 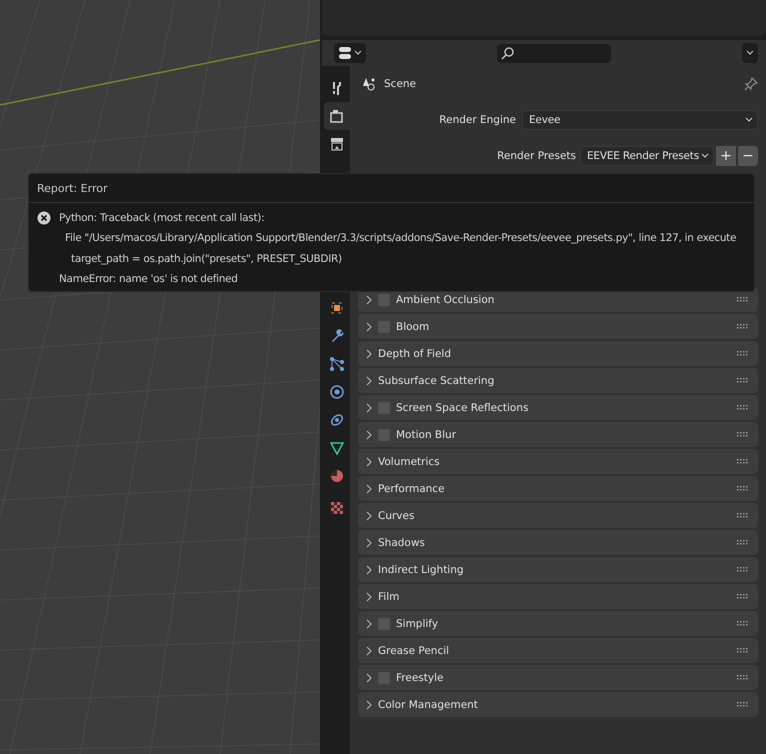 What do you see at coordinates (536, 156) in the screenshot?
I see `field-label: Render Presets` at bounding box center [536, 156].